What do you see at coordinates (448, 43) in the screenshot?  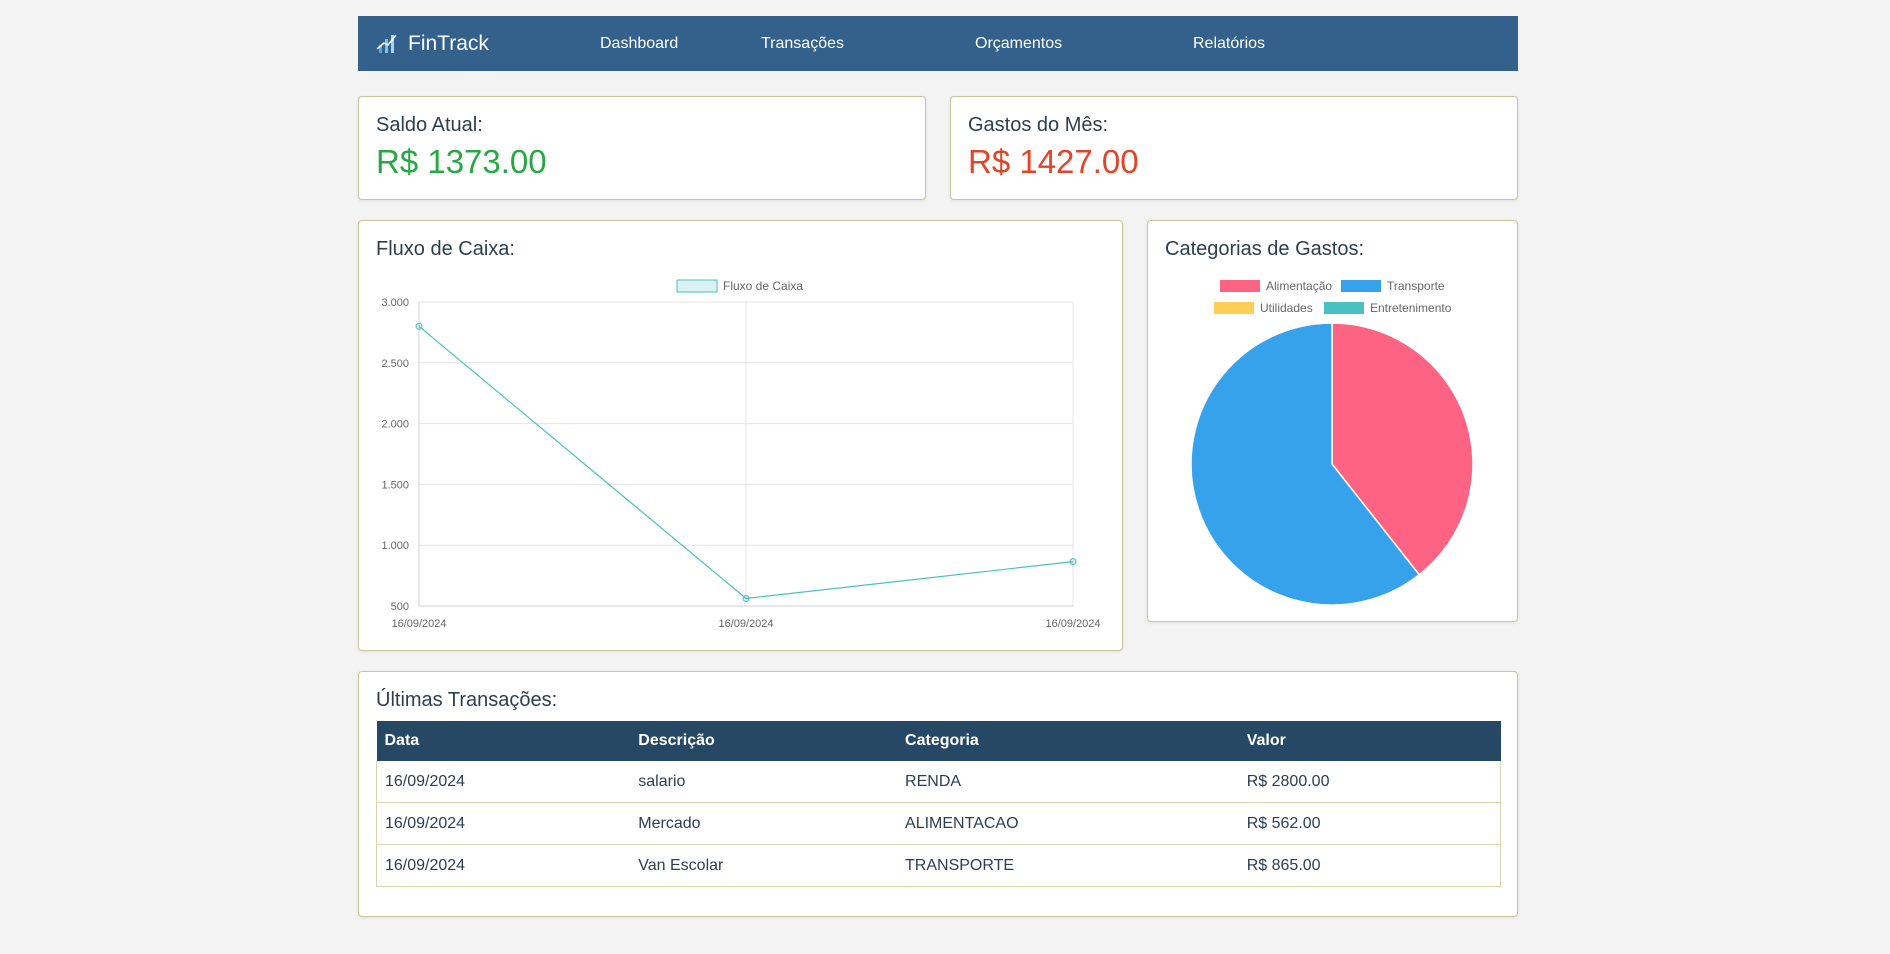 I see `brand-name: FinTrack` at bounding box center [448, 43].